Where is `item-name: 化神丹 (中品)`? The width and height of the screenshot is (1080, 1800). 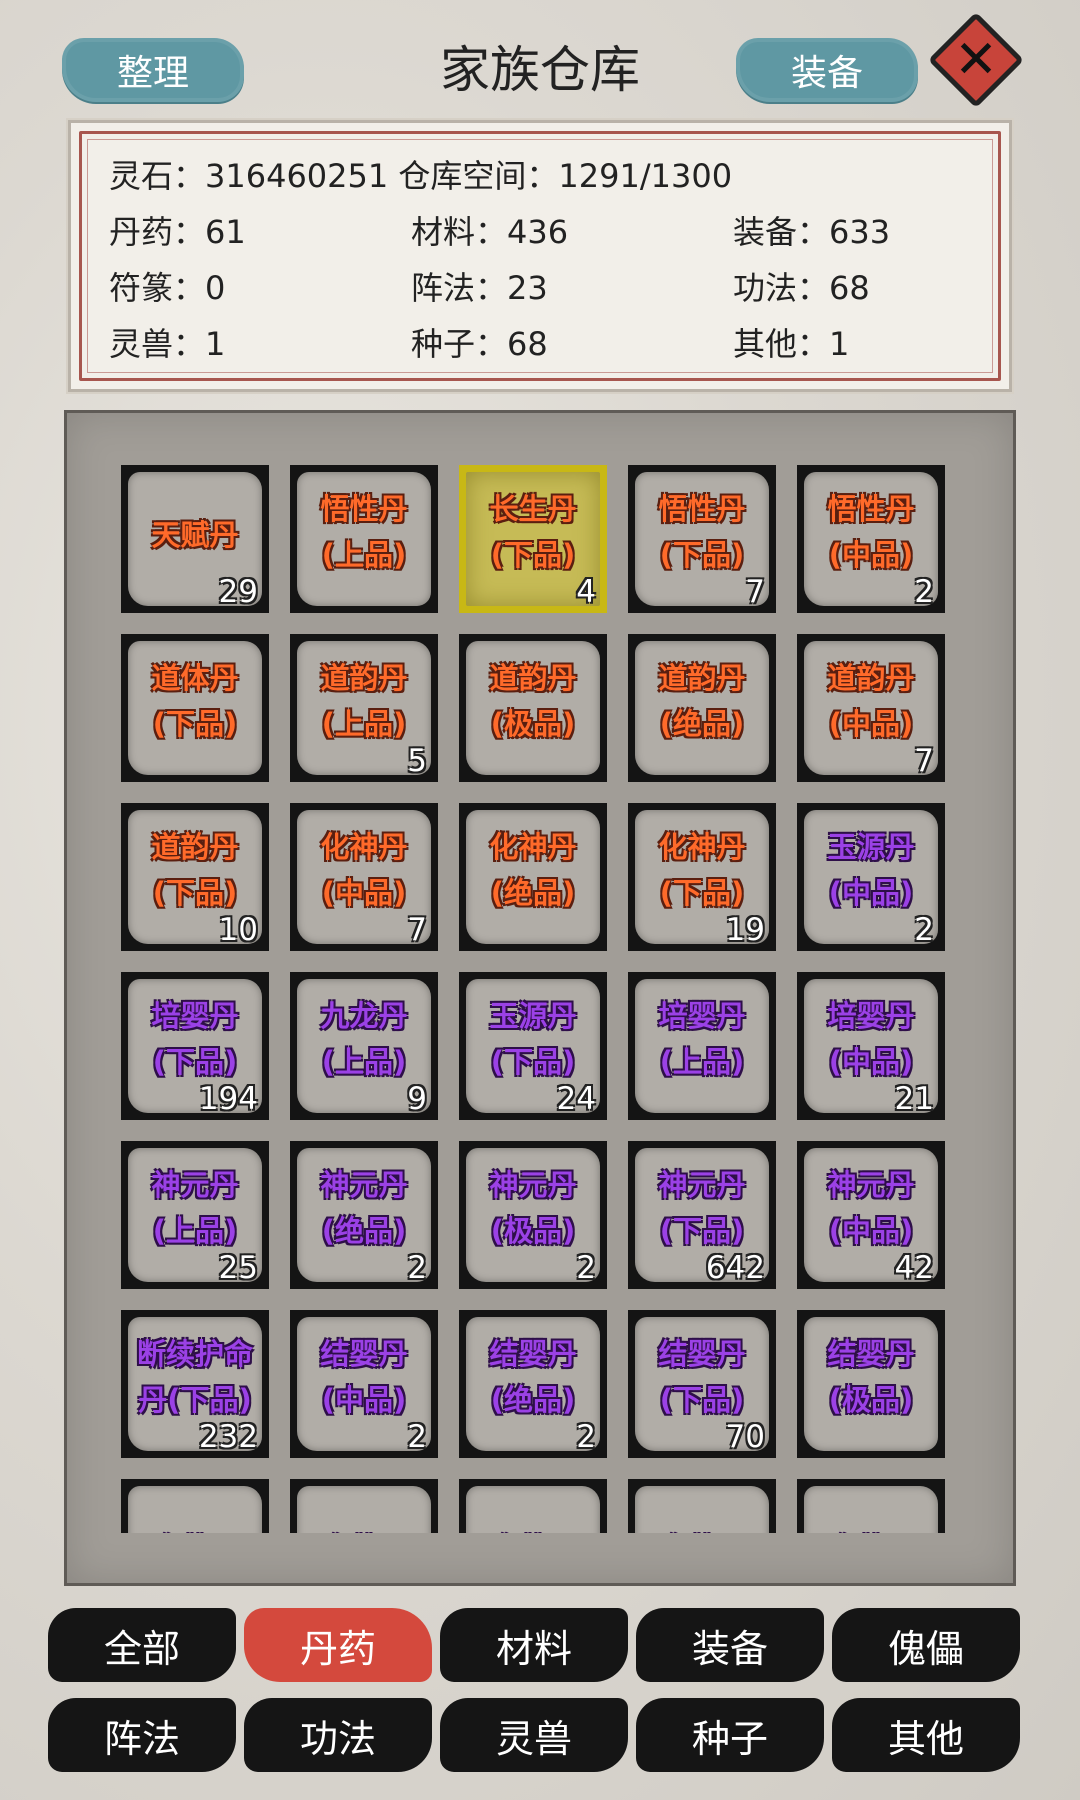 item-name: 化神丹 (中品) is located at coordinates (364, 870).